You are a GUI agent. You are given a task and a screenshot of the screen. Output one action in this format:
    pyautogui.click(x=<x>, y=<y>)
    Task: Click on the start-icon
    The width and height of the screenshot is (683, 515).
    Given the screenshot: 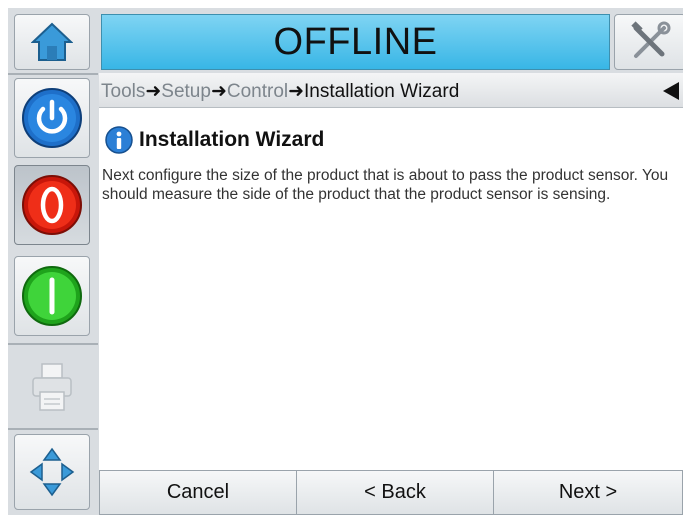 What is the action you would take?
    pyautogui.click(x=52, y=296)
    